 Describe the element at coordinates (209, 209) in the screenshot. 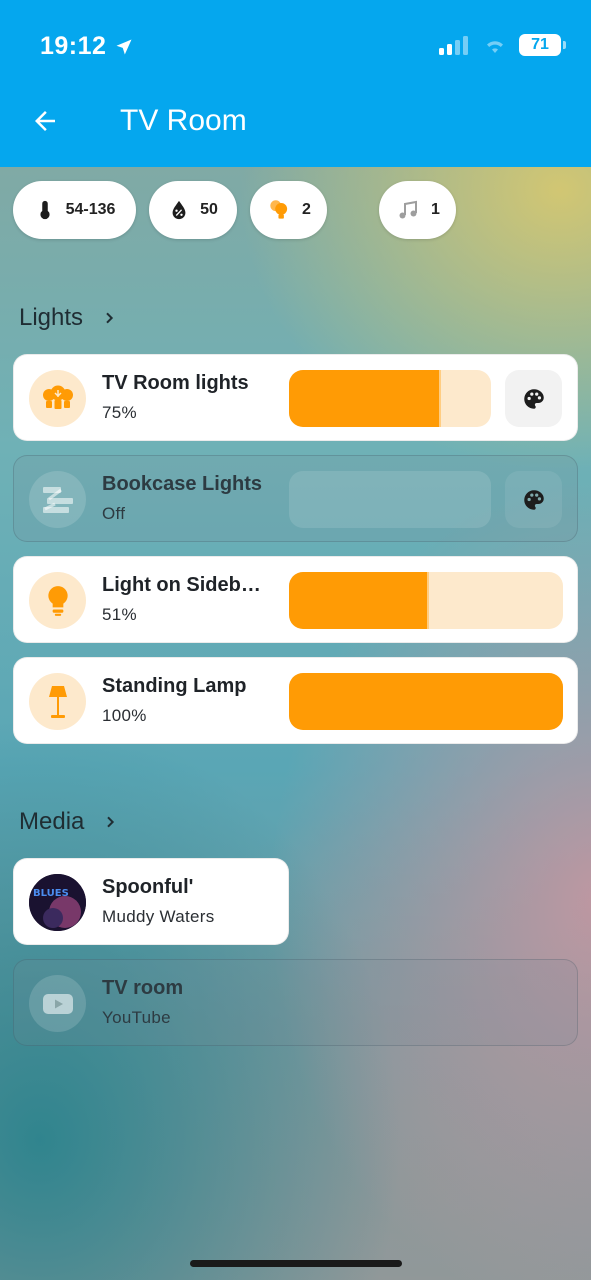

I see `chip-humidity-value: 50` at that location.